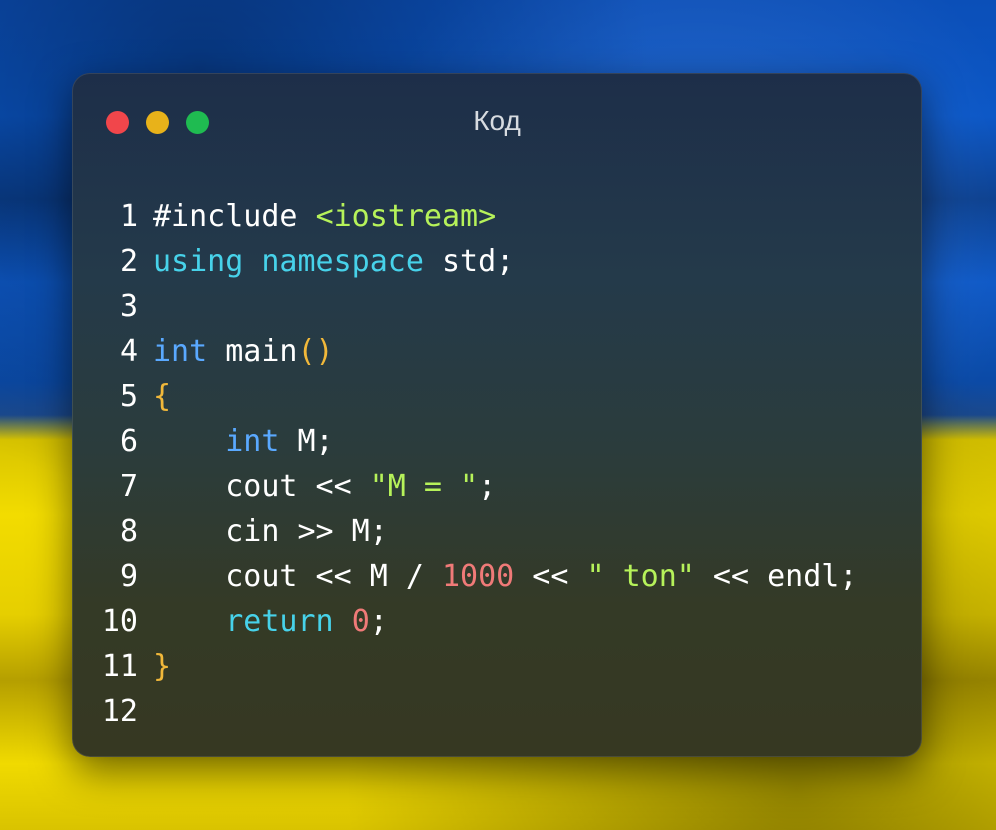 The width and height of the screenshot is (996, 830). What do you see at coordinates (119, 621) in the screenshot?
I see `line-number: 10` at bounding box center [119, 621].